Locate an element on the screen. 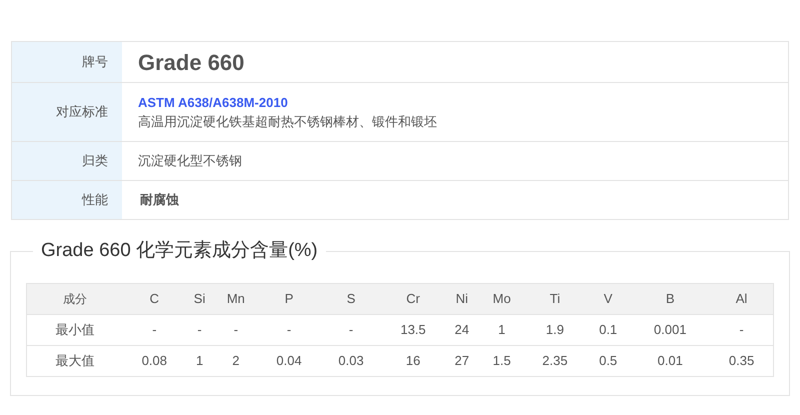 The width and height of the screenshot is (800, 415). column-header: Ni is located at coordinates (462, 299).